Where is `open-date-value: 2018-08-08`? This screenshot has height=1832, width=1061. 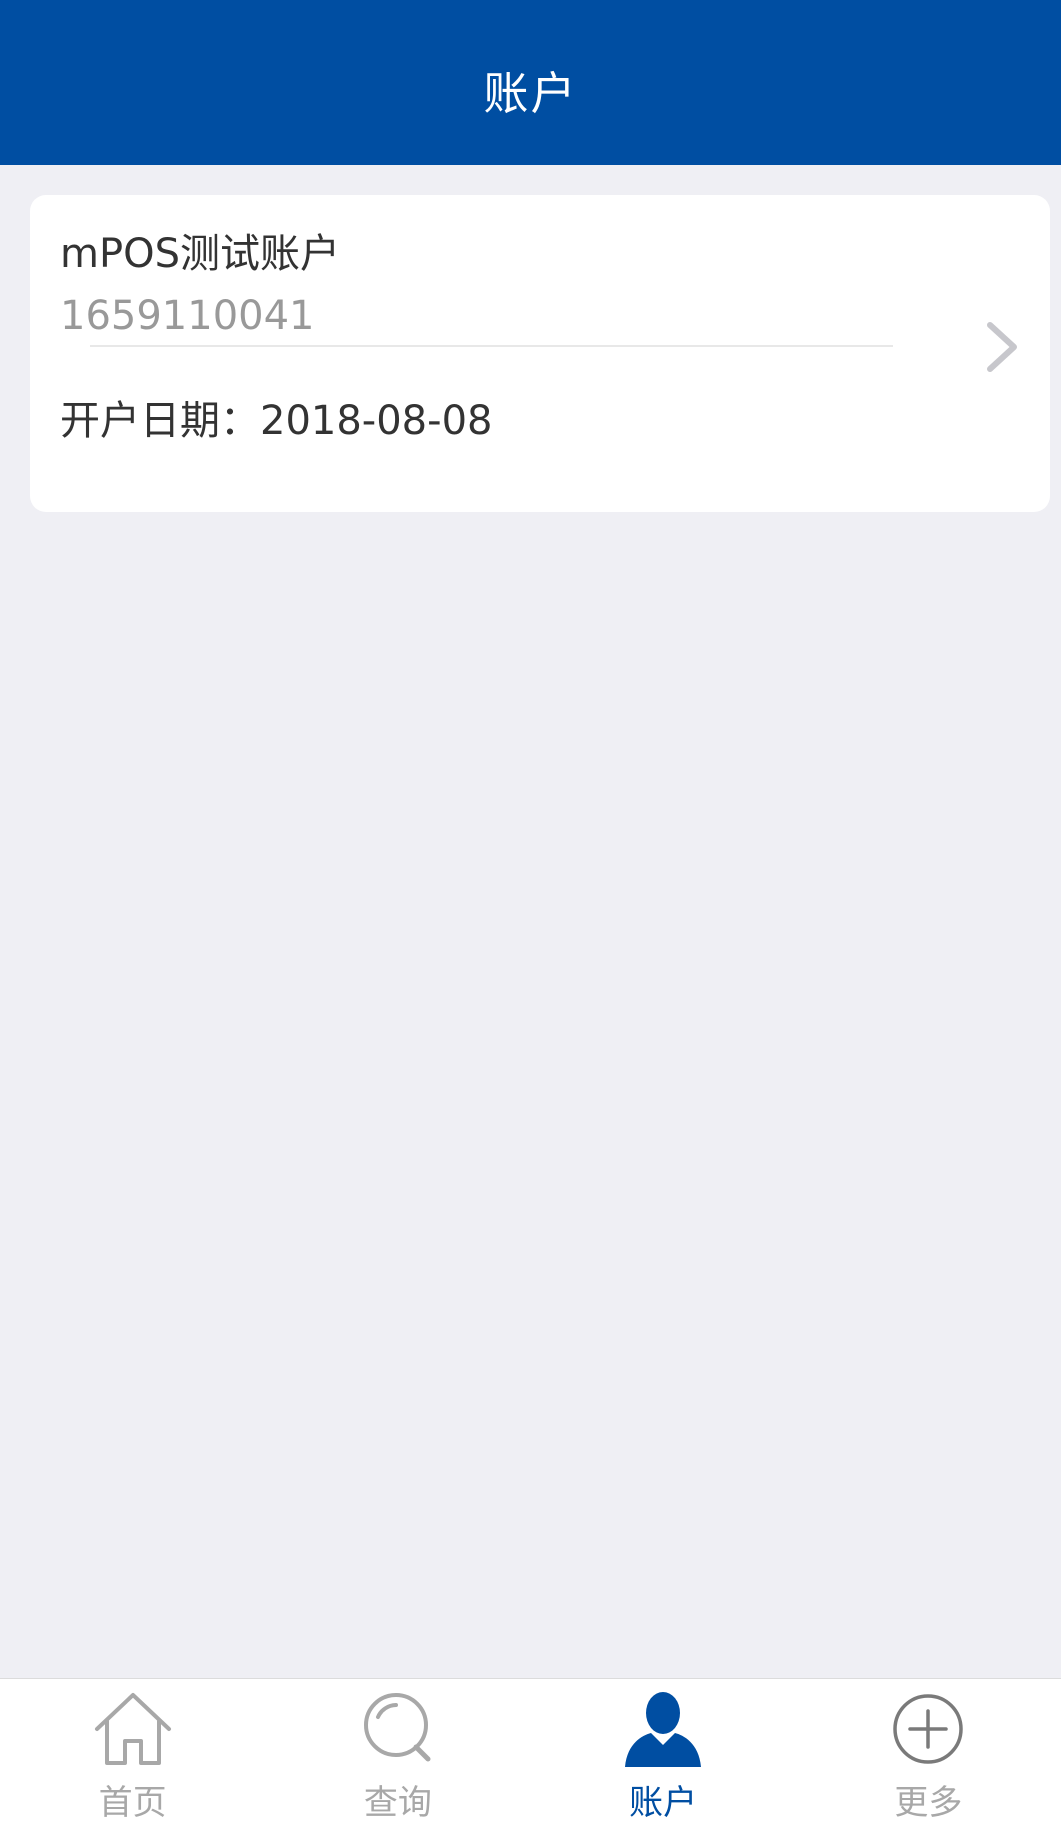
open-date-value: 2018-08-08 is located at coordinates (376, 421).